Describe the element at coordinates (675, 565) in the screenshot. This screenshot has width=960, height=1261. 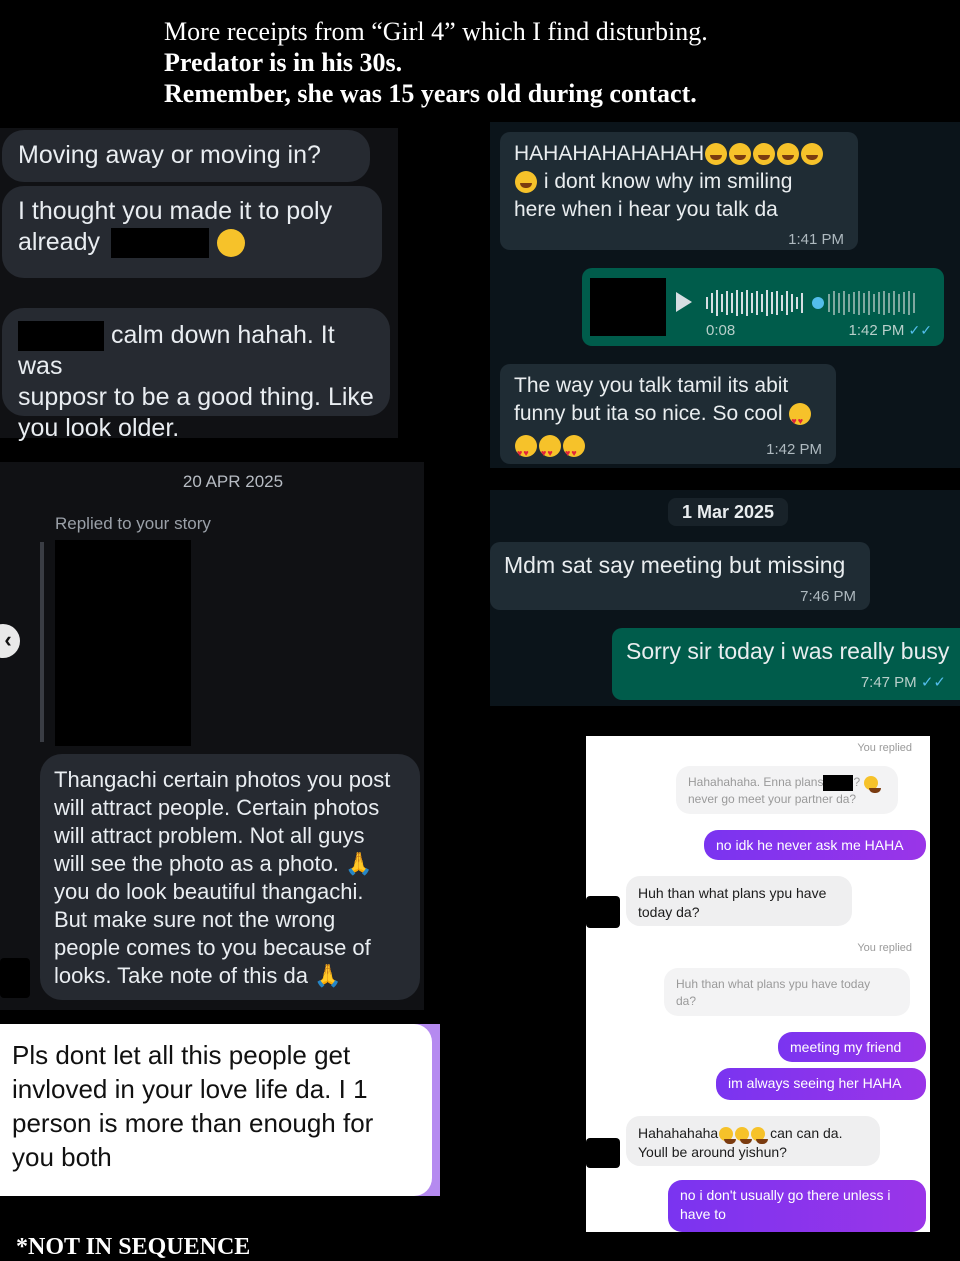
I see `message-text: Mdm sat say meeting but missing` at that location.